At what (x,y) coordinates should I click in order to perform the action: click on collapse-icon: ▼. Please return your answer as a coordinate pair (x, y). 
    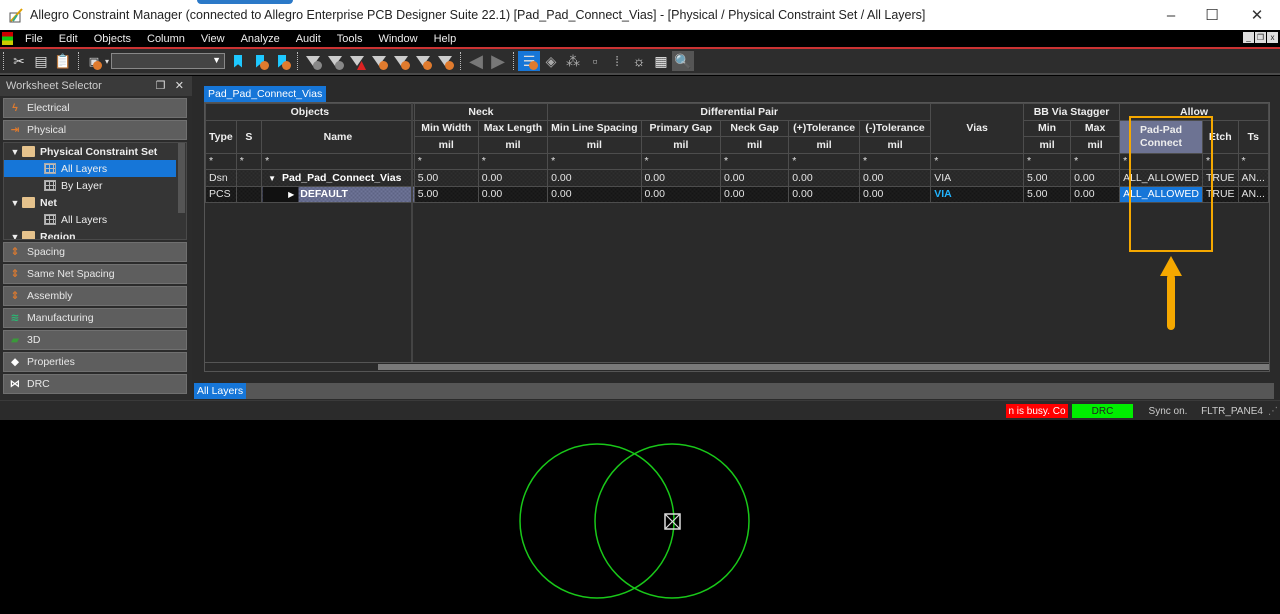
    Looking at the image, I should click on (272, 178).